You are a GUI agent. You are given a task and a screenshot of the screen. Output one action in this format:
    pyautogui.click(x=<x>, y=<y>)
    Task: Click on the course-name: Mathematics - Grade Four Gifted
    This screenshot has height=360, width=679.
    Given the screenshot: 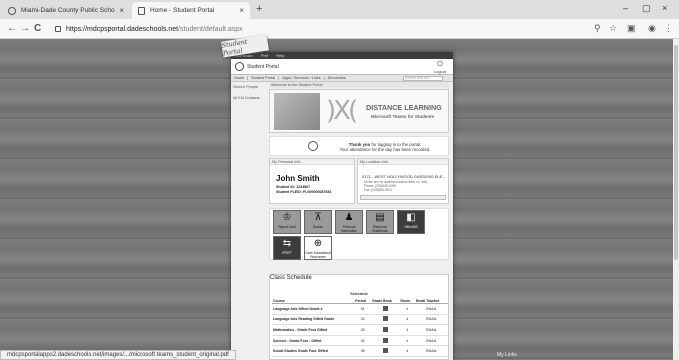 What is the action you would take?
    pyautogui.click(x=313, y=330)
    